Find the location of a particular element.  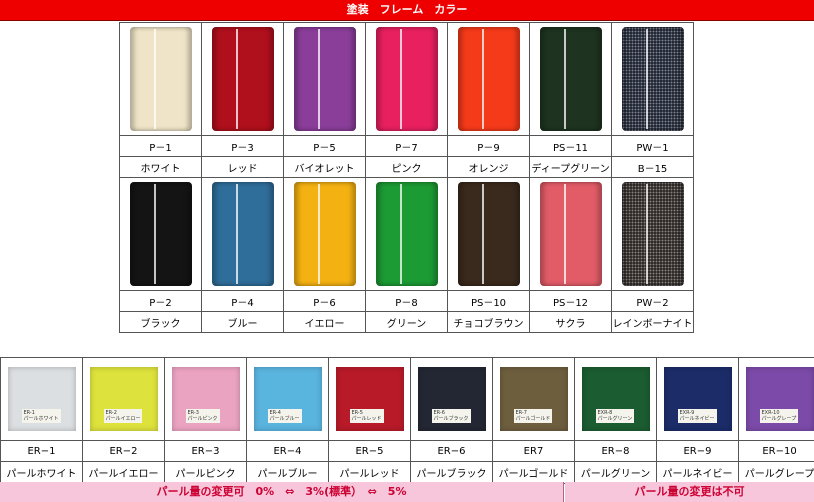

pearl-swatch: ER-6 パールブラック is located at coordinates (451, 399).